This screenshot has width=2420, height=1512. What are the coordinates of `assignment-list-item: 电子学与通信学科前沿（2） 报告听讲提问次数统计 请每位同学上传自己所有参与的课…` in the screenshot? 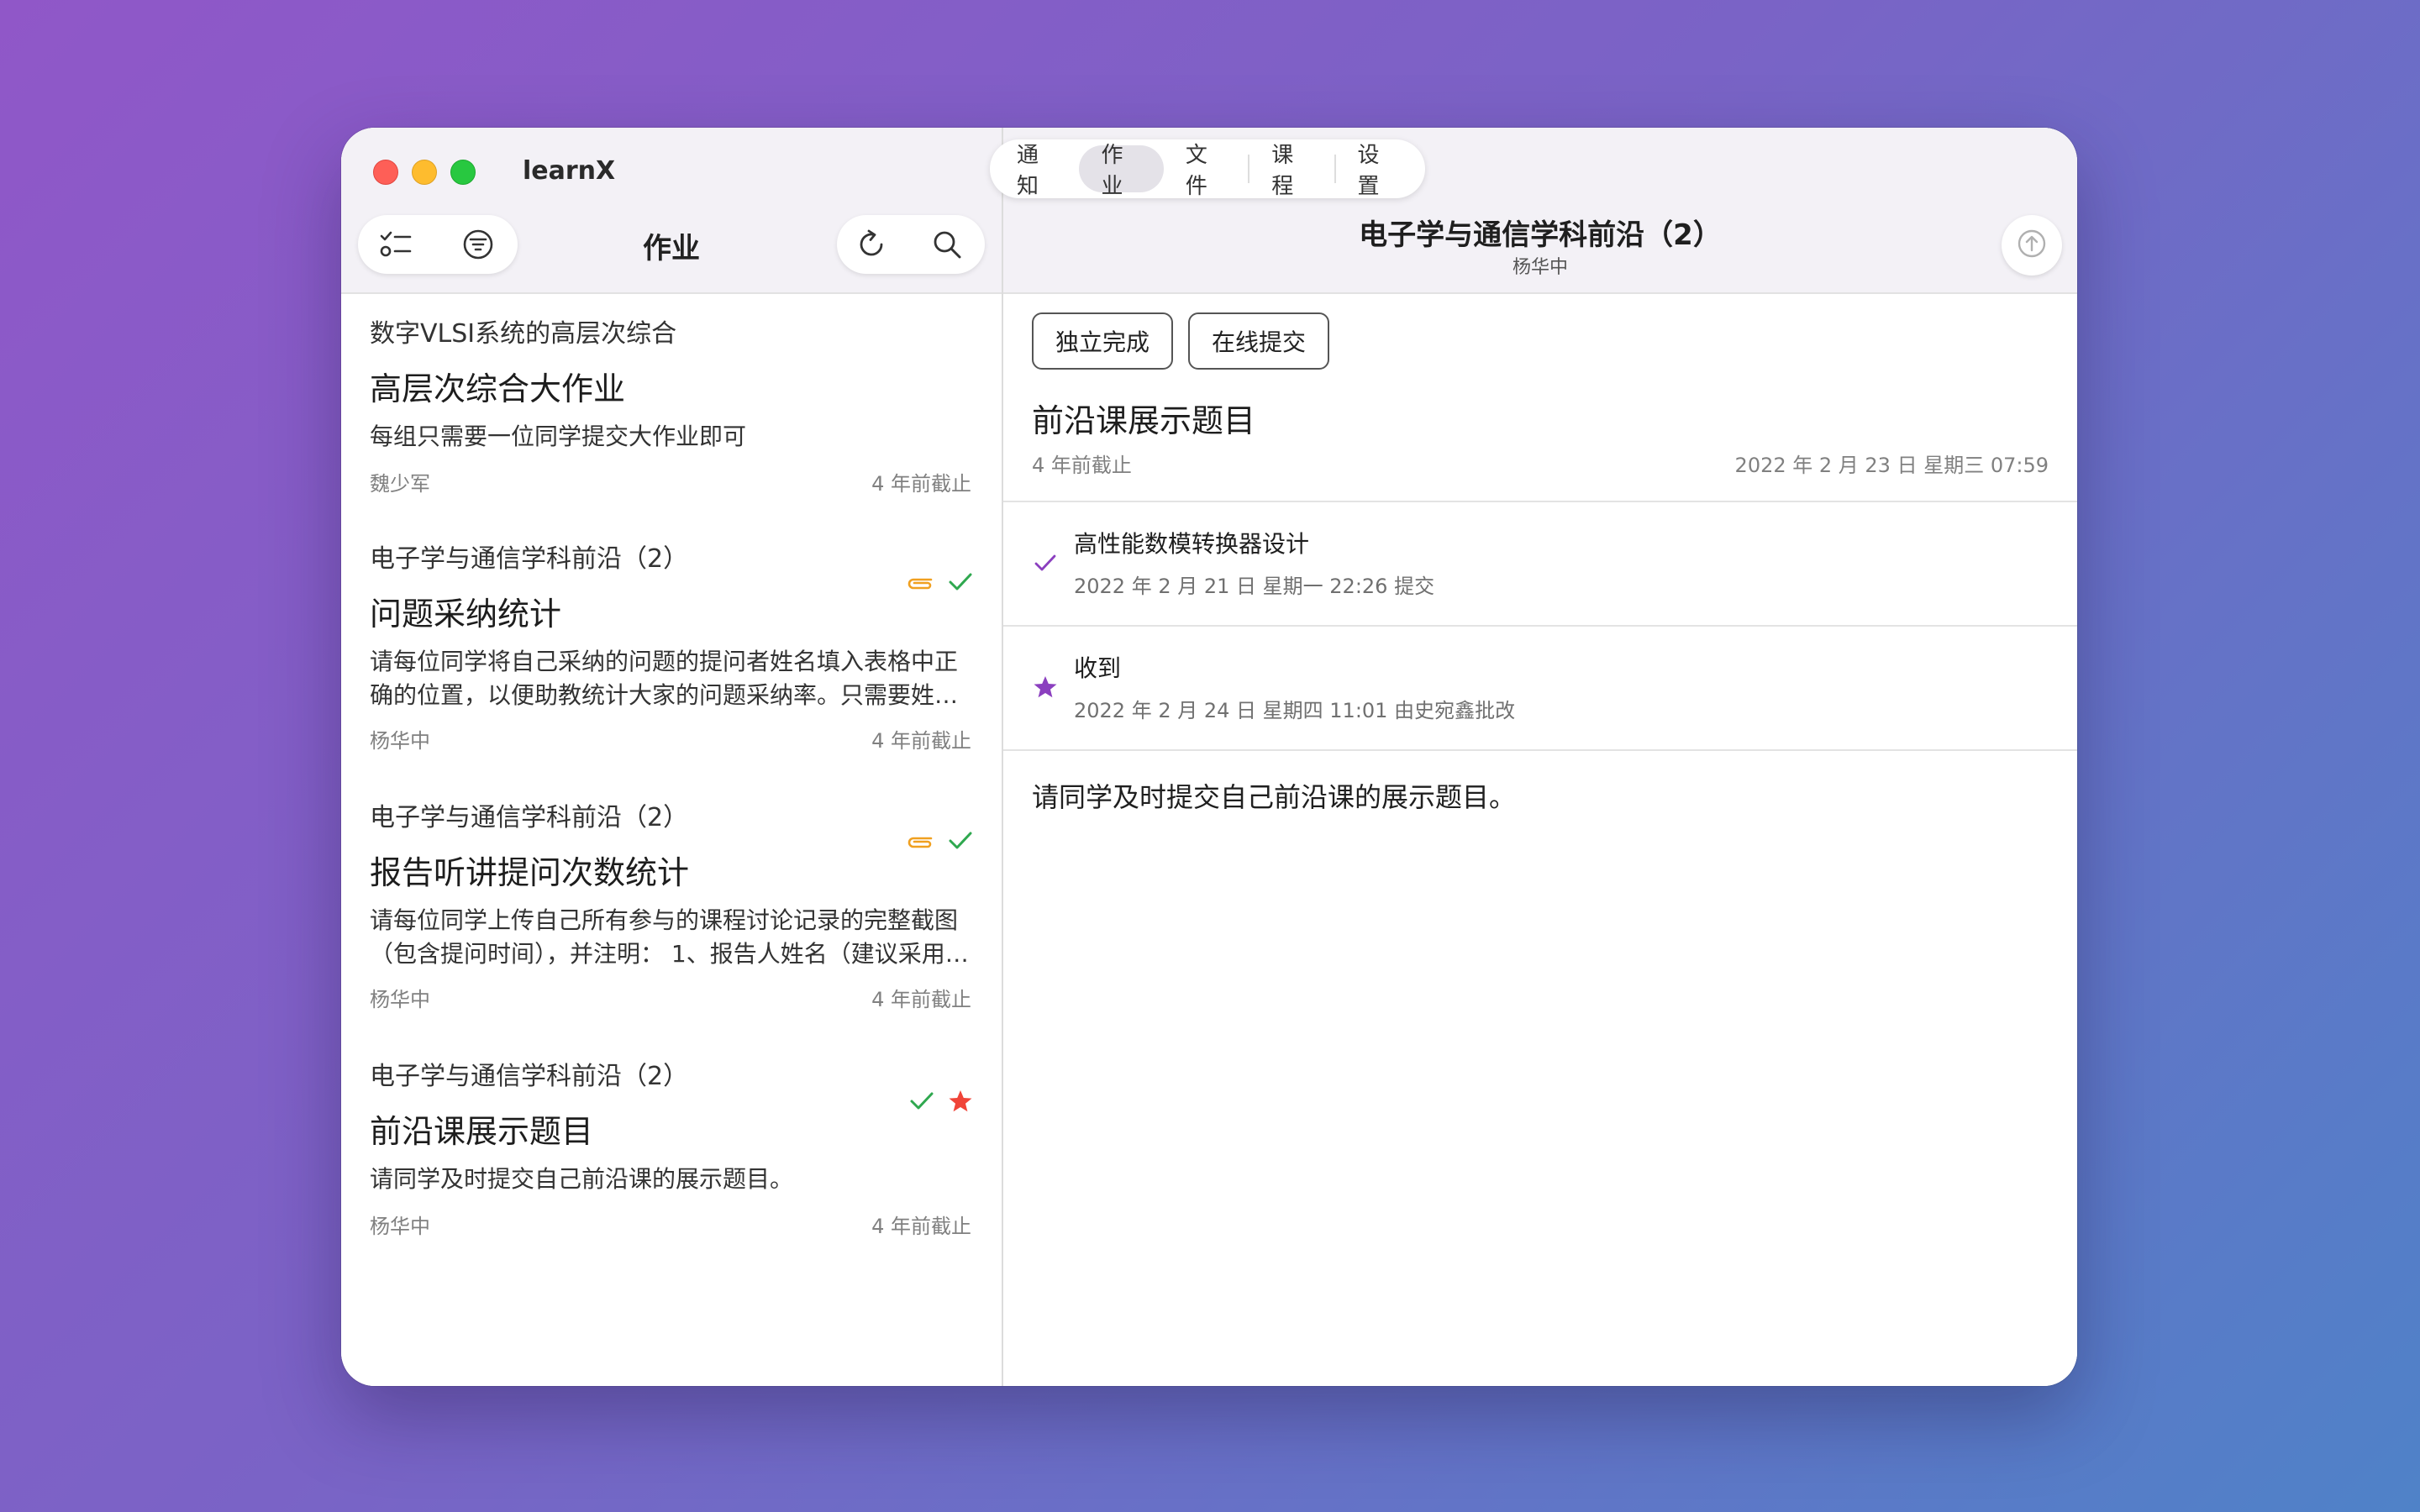 It's located at (672, 907).